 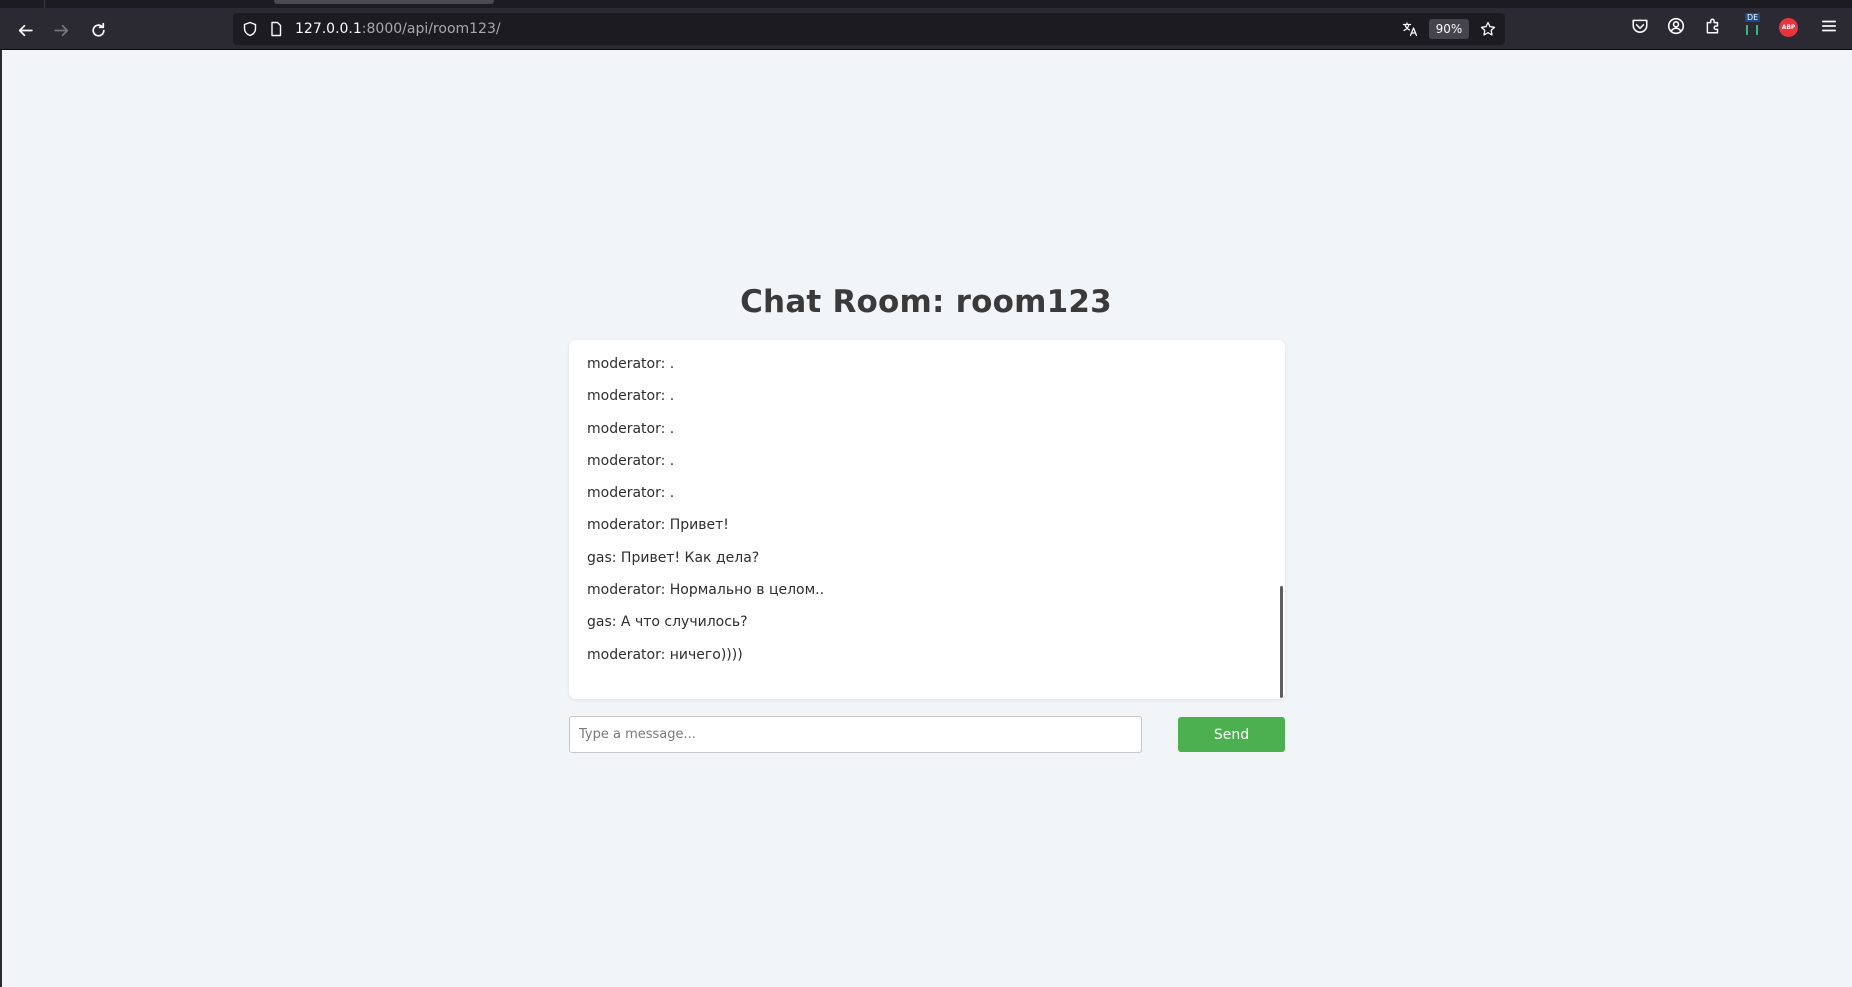 I want to click on browser-toolbar: 127.0.0.1:8000/api/room123/ 90% DE ABP, so click(x=926, y=29).